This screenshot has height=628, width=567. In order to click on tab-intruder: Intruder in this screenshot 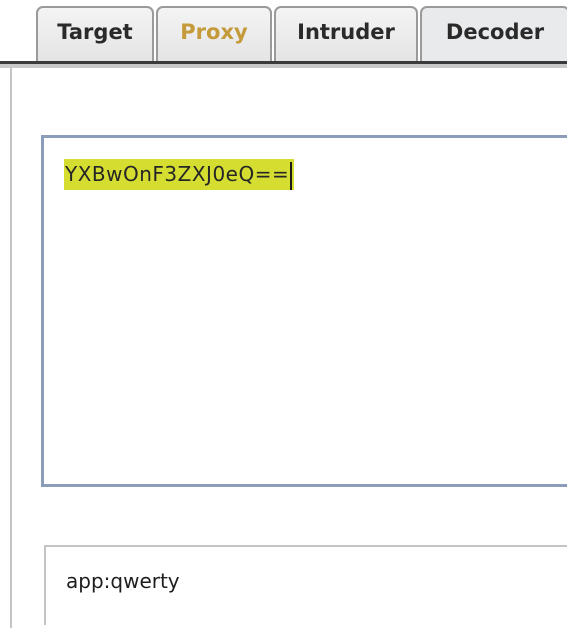, I will do `click(346, 34)`.